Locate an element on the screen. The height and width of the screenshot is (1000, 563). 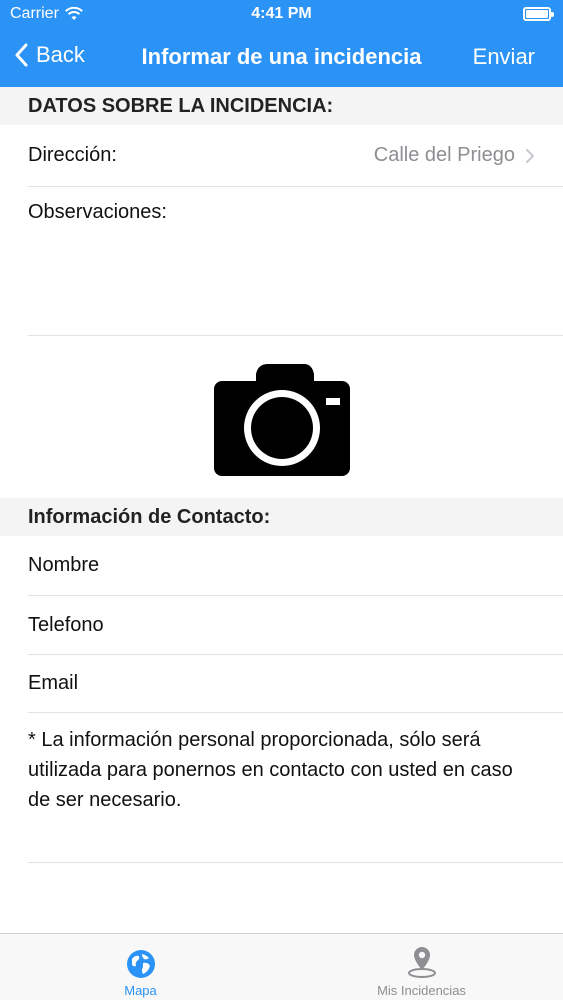
address-value-container: Calle del Priego is located at coordinates (454, 155).